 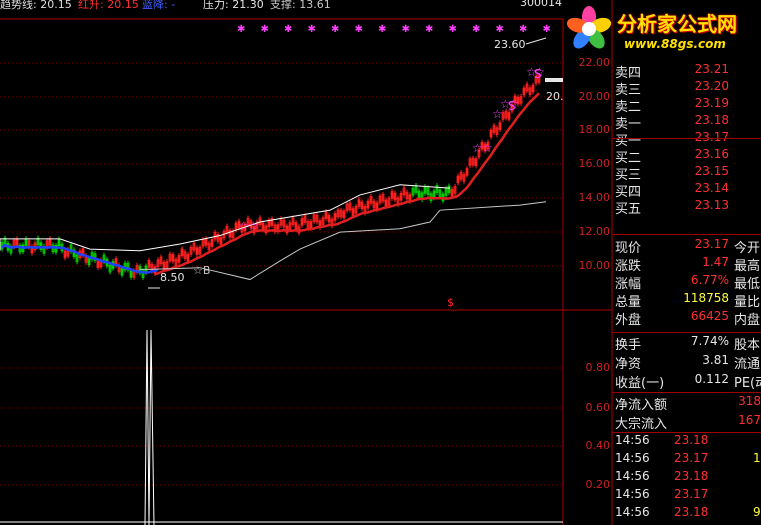 I want to click on flow-value: 167, so click(x=749, y=420).